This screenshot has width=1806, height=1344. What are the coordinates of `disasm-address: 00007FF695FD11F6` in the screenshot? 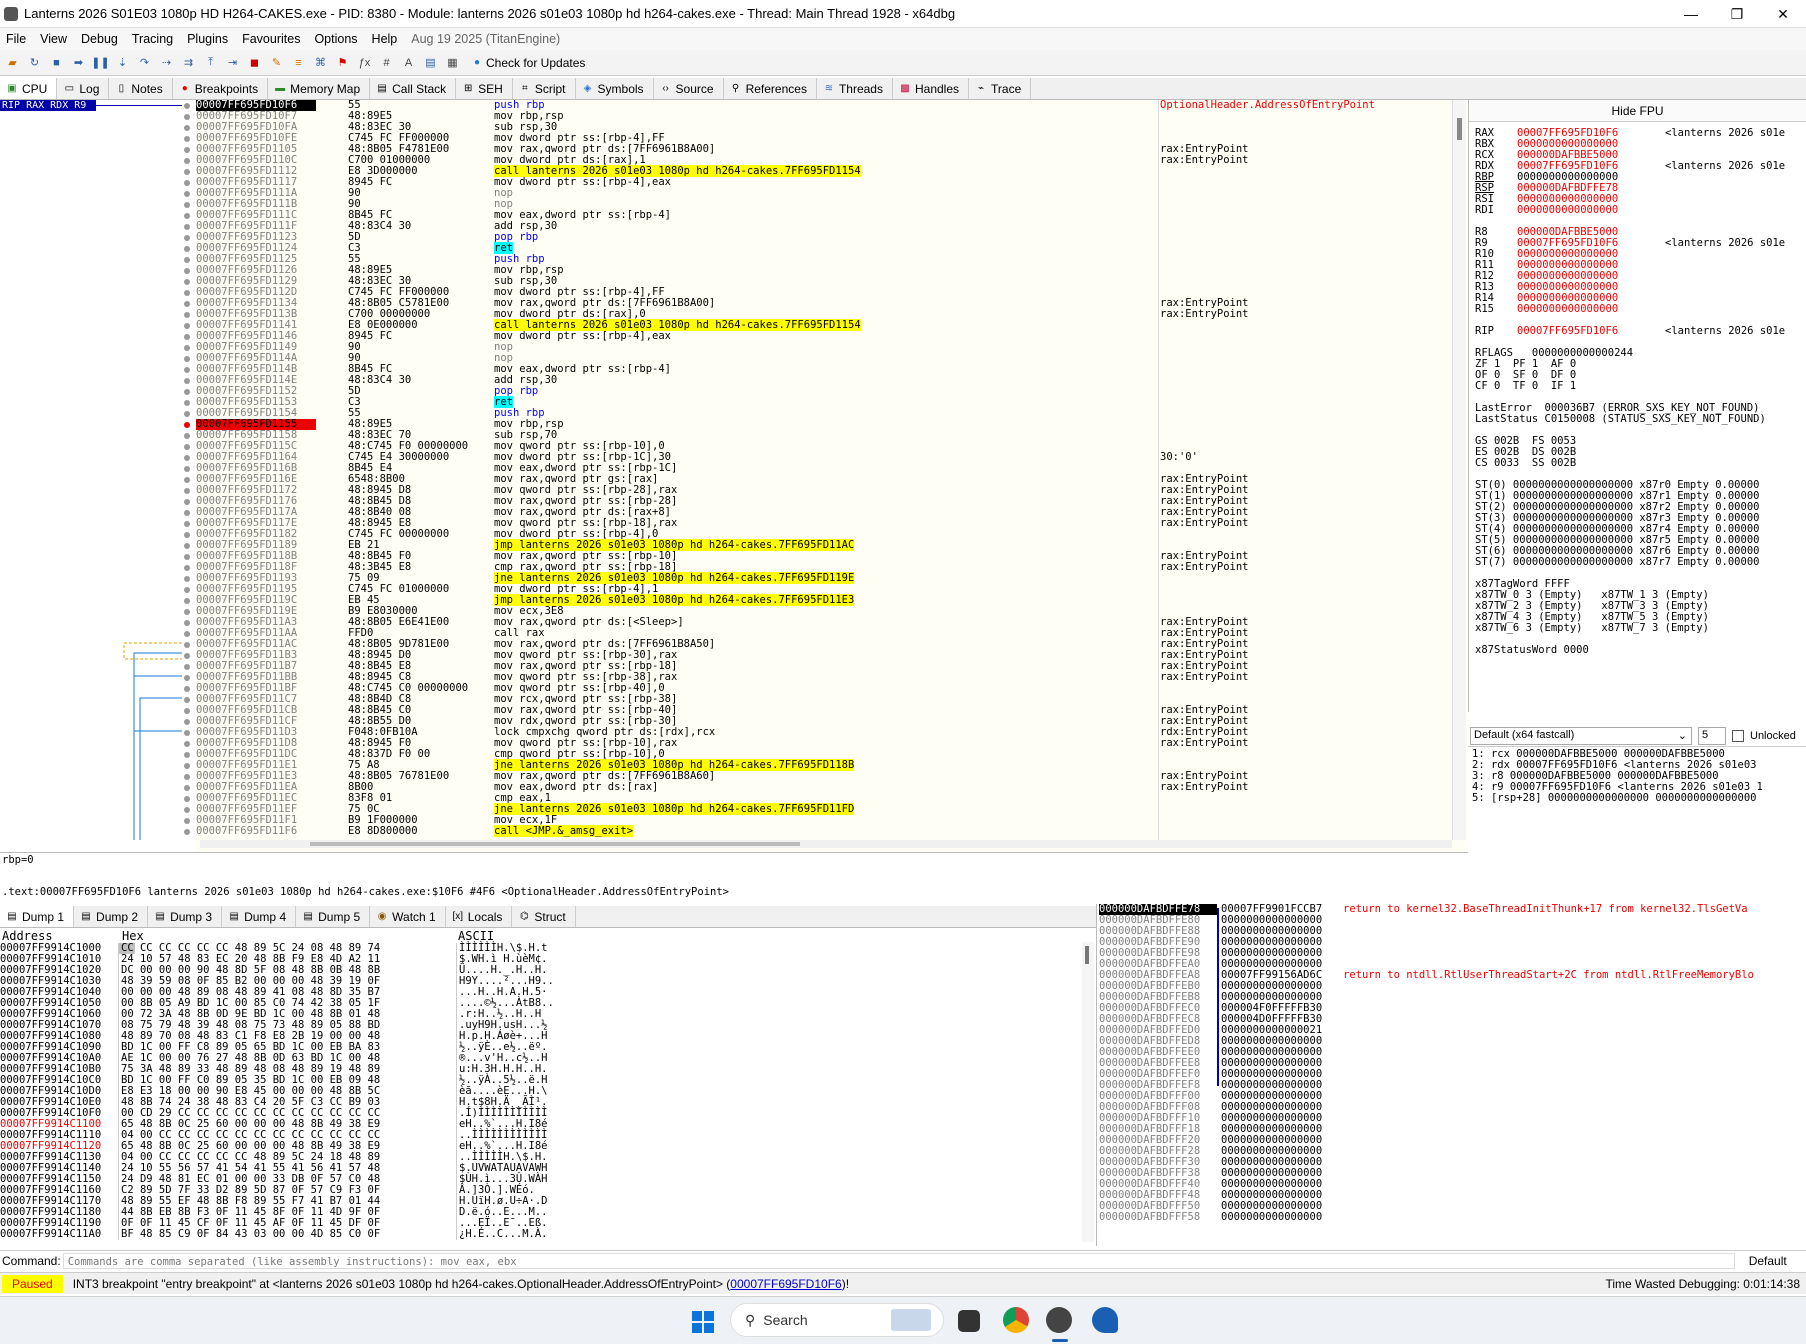 It's located at (256, 831).